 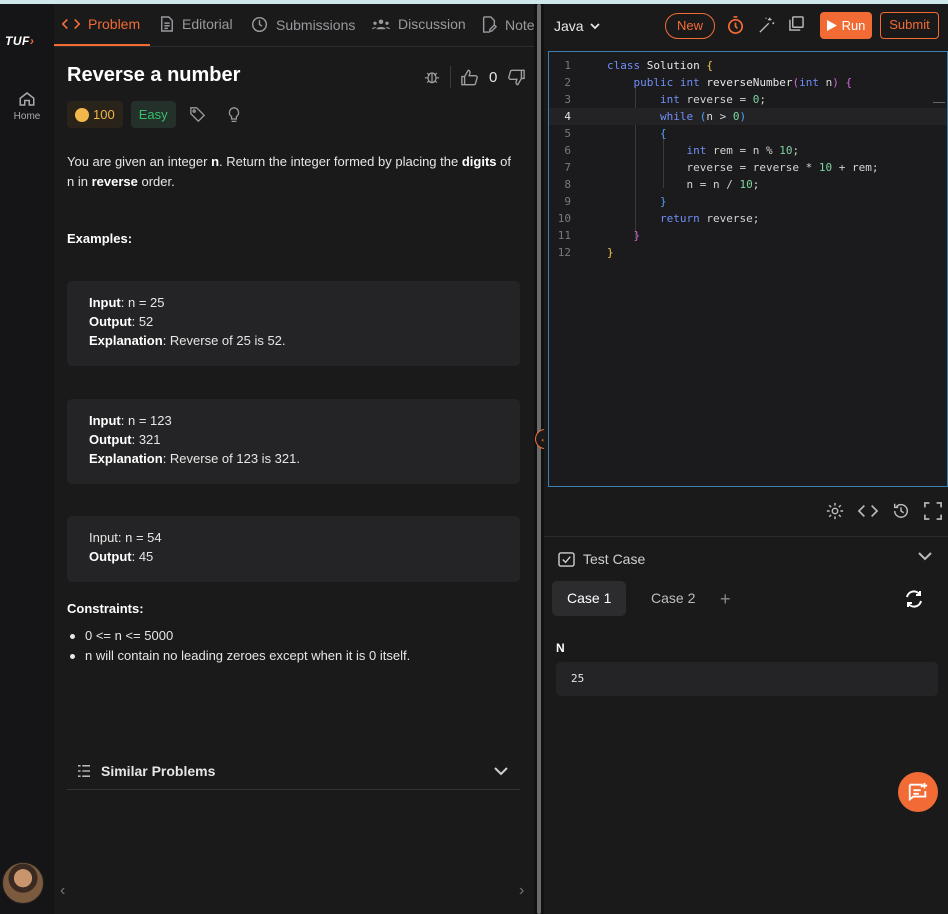 What do you see at coordinates (521, 891) in the screenshot?
I see `chevron-right-icon: ›` at bounding box center [521, 891].